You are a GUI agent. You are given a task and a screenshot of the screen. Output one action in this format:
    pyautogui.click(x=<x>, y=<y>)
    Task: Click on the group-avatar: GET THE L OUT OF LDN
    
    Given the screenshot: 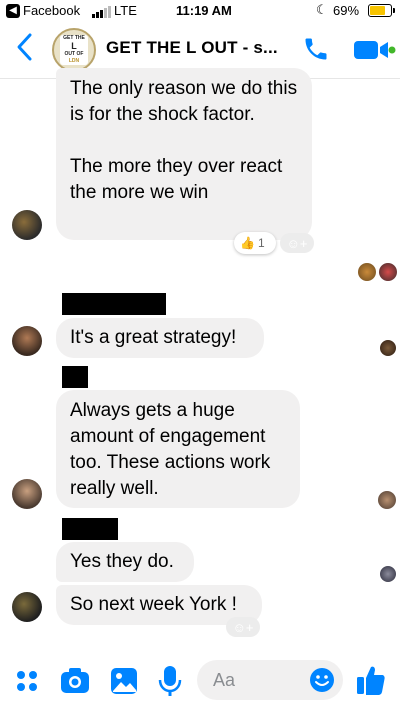 What is the action you would take?
    pyautogui.click(x=74, y=50)
    